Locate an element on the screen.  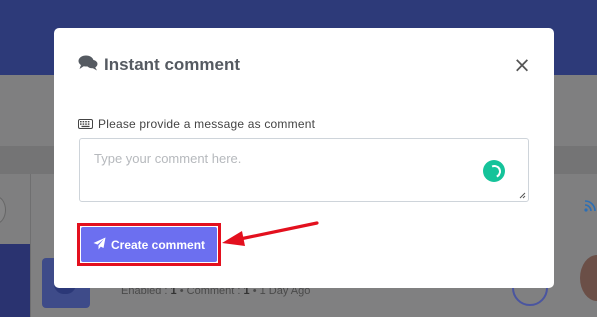
create-comment-button: Create comment is located at coordinates (149, 244).